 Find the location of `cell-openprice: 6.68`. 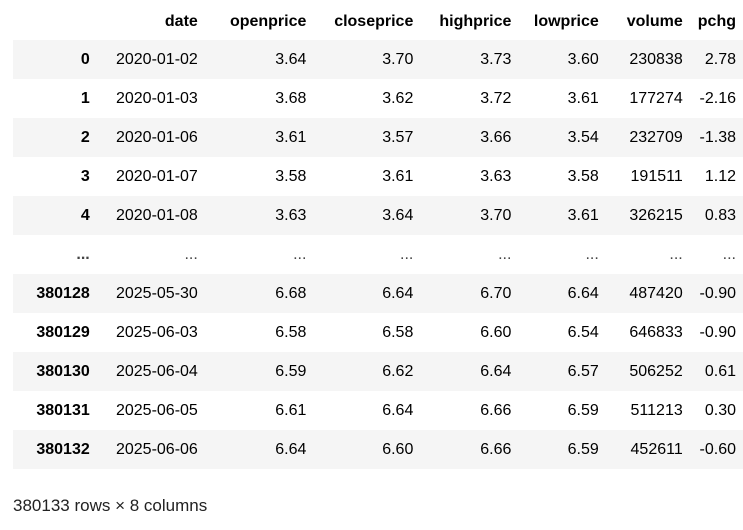

cell-openprice: 6.68 is located at coordinates (291, 293).